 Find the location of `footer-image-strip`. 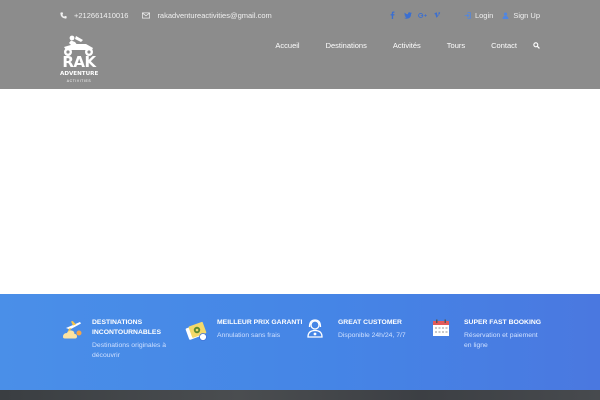

footer-image-strip is located at coordinates (300, 395).